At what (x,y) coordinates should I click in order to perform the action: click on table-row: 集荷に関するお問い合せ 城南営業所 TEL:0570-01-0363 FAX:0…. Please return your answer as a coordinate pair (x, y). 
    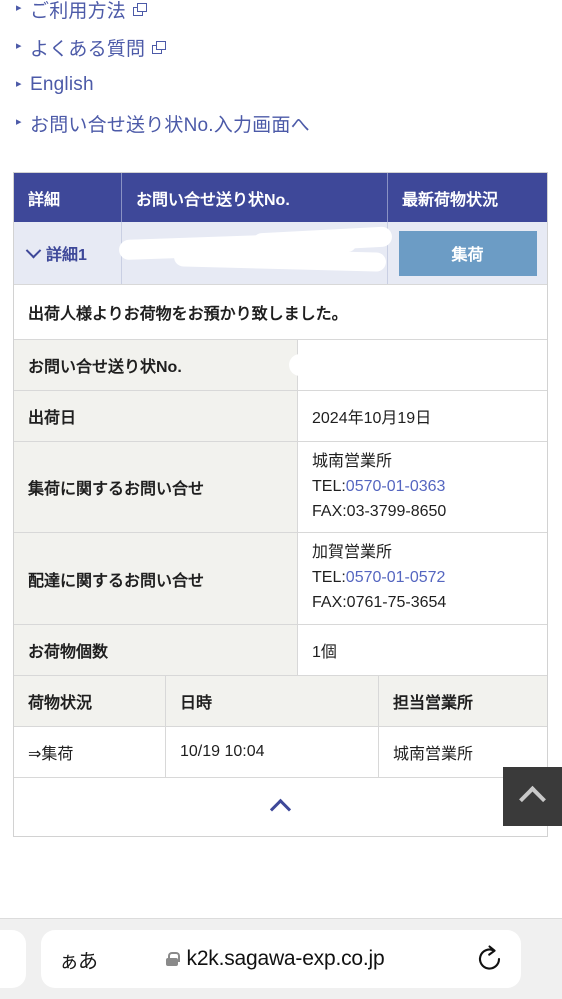
    Looking at the image, I should click on (280, 487).